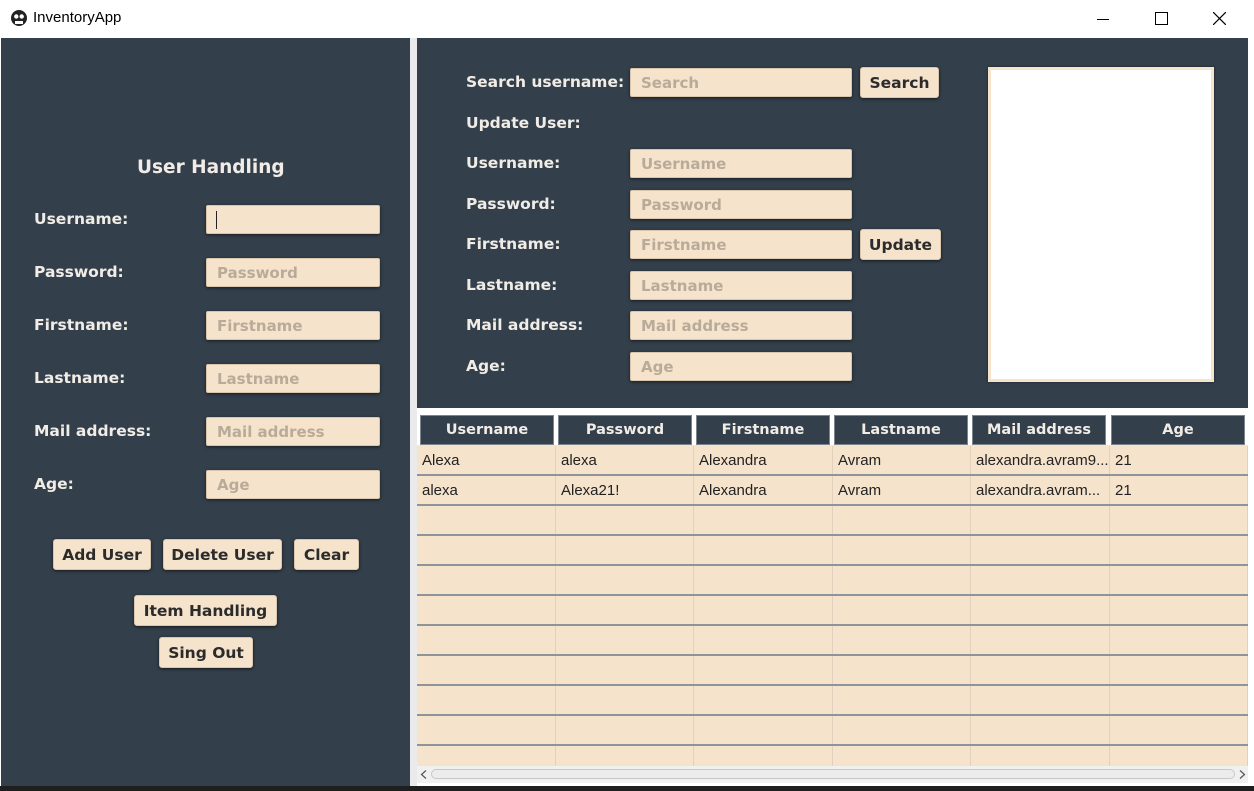  What do you see at coordinates (900, 244) in the screenshot?
I see `update-button: Update` at bounding box center [900, 244].